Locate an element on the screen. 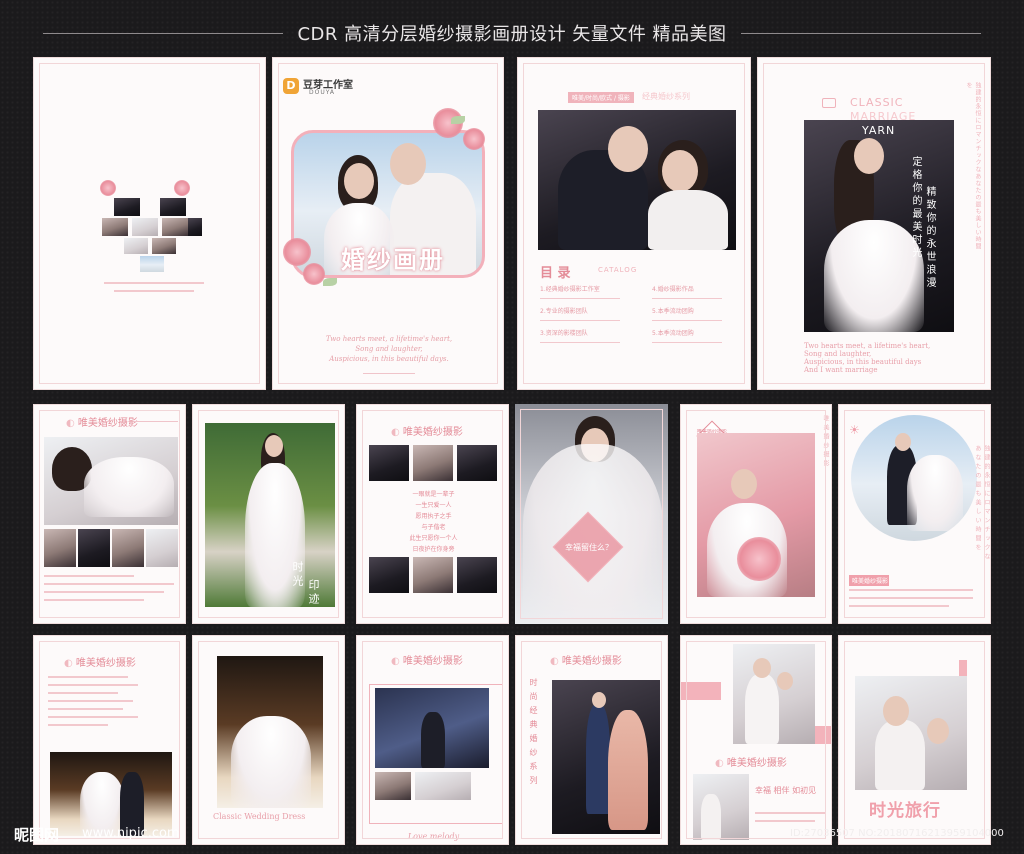 The height and width of the screenshot is (854, 1024). watermark-brand: 昵图网 is located at coordinates (37, 835).